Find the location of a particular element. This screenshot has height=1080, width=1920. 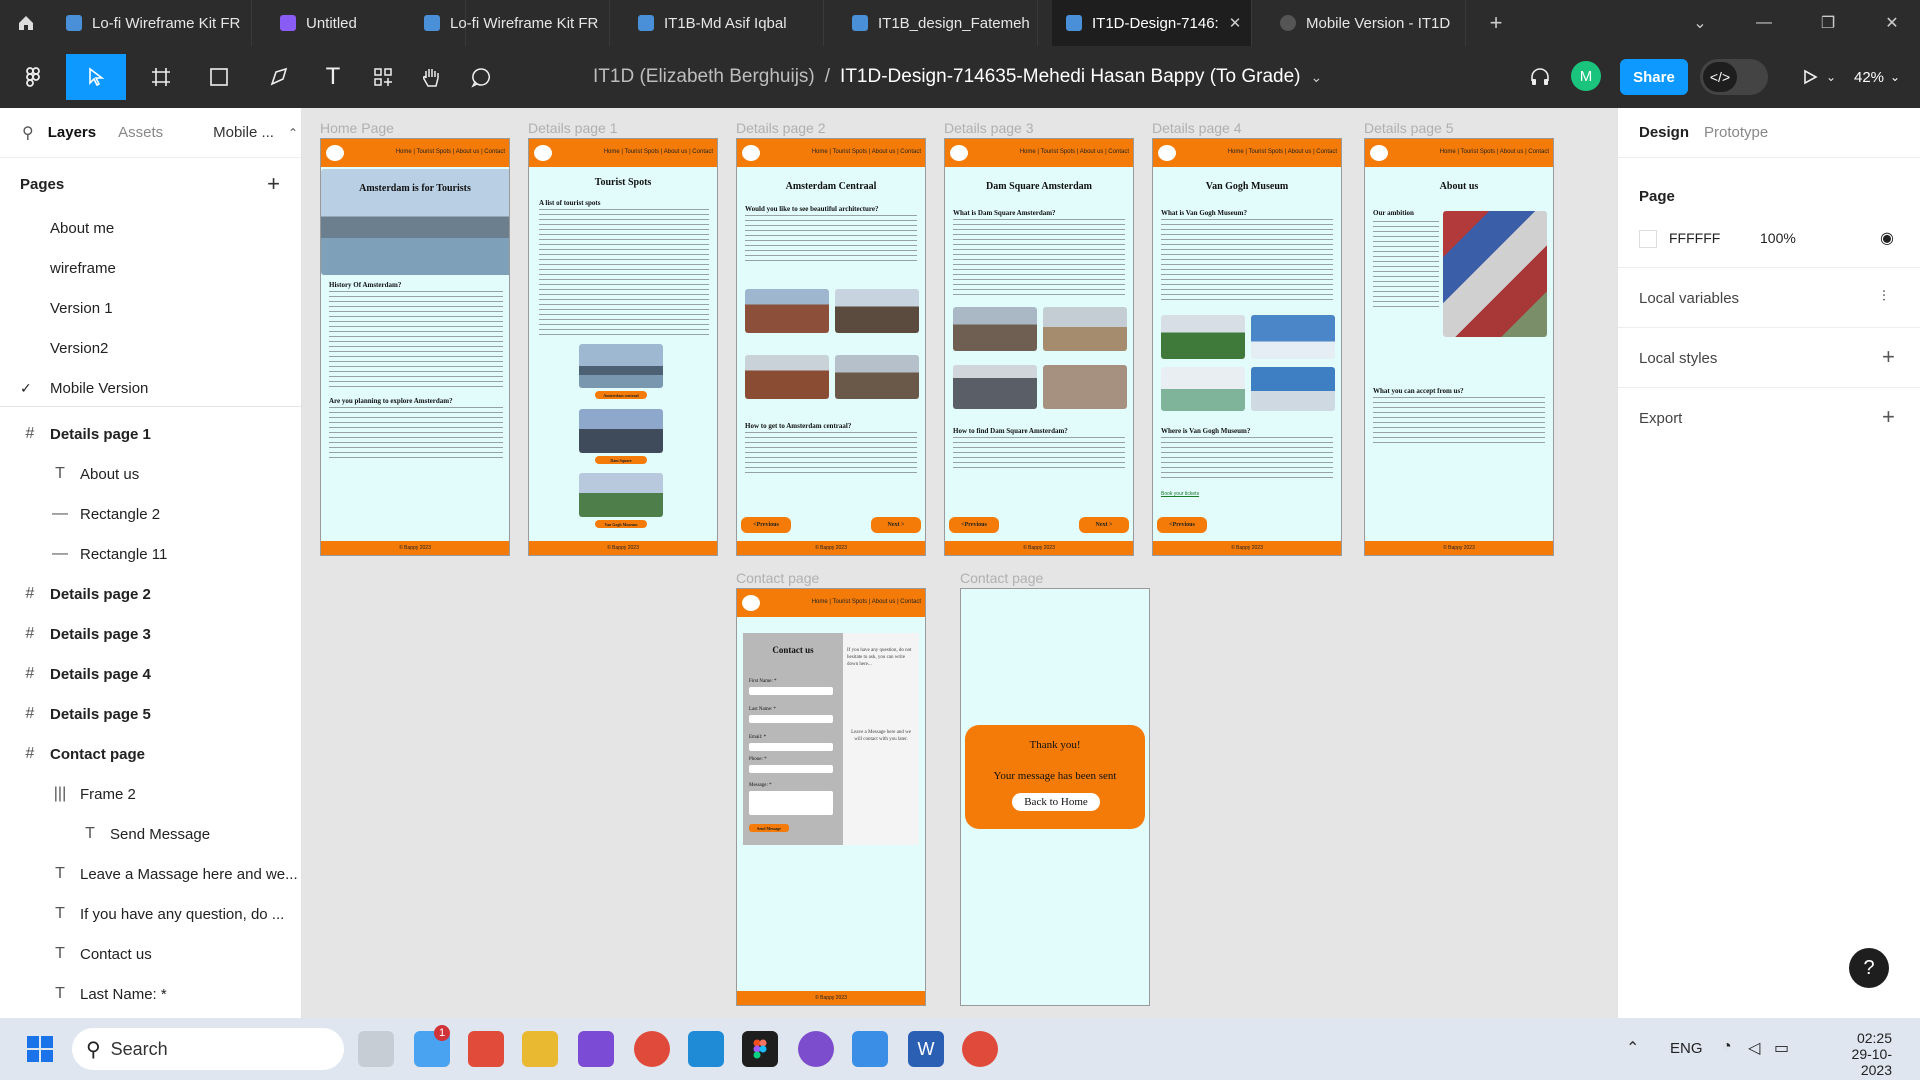

layer-row: # Details page 2 is located at coordinates (150, 594).